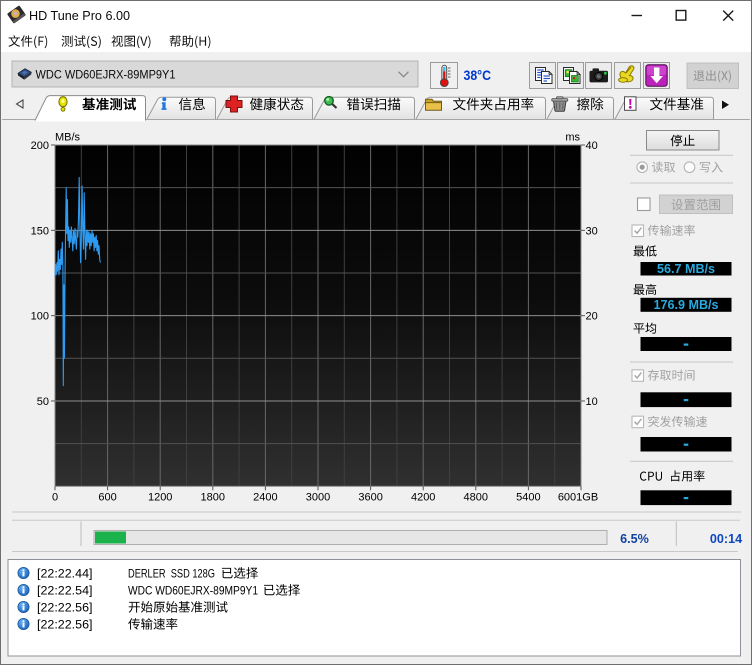 Image resolution: width=752 pixels, height=665 pixels. What do you see at coordinates (68, 138) in the screenshot?
I see `svg-text: MB/s` at bounding box center [68, 138].